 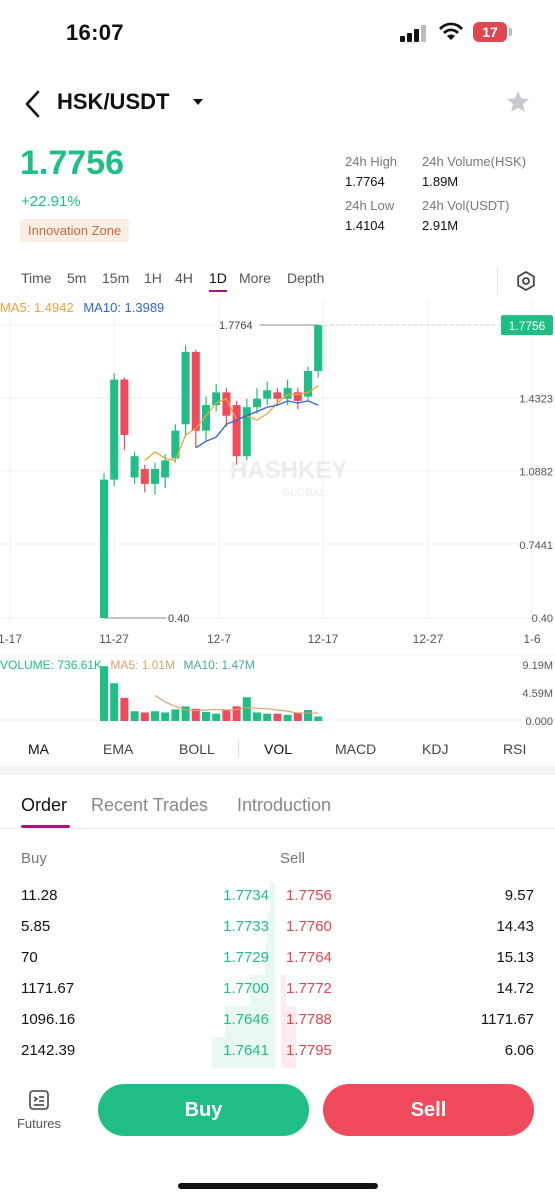 What do you see at coordinates (124, 307) in the screenshot?
I see `ma10-legend: MA10: 1.3989` at bounding box center [124, 307].